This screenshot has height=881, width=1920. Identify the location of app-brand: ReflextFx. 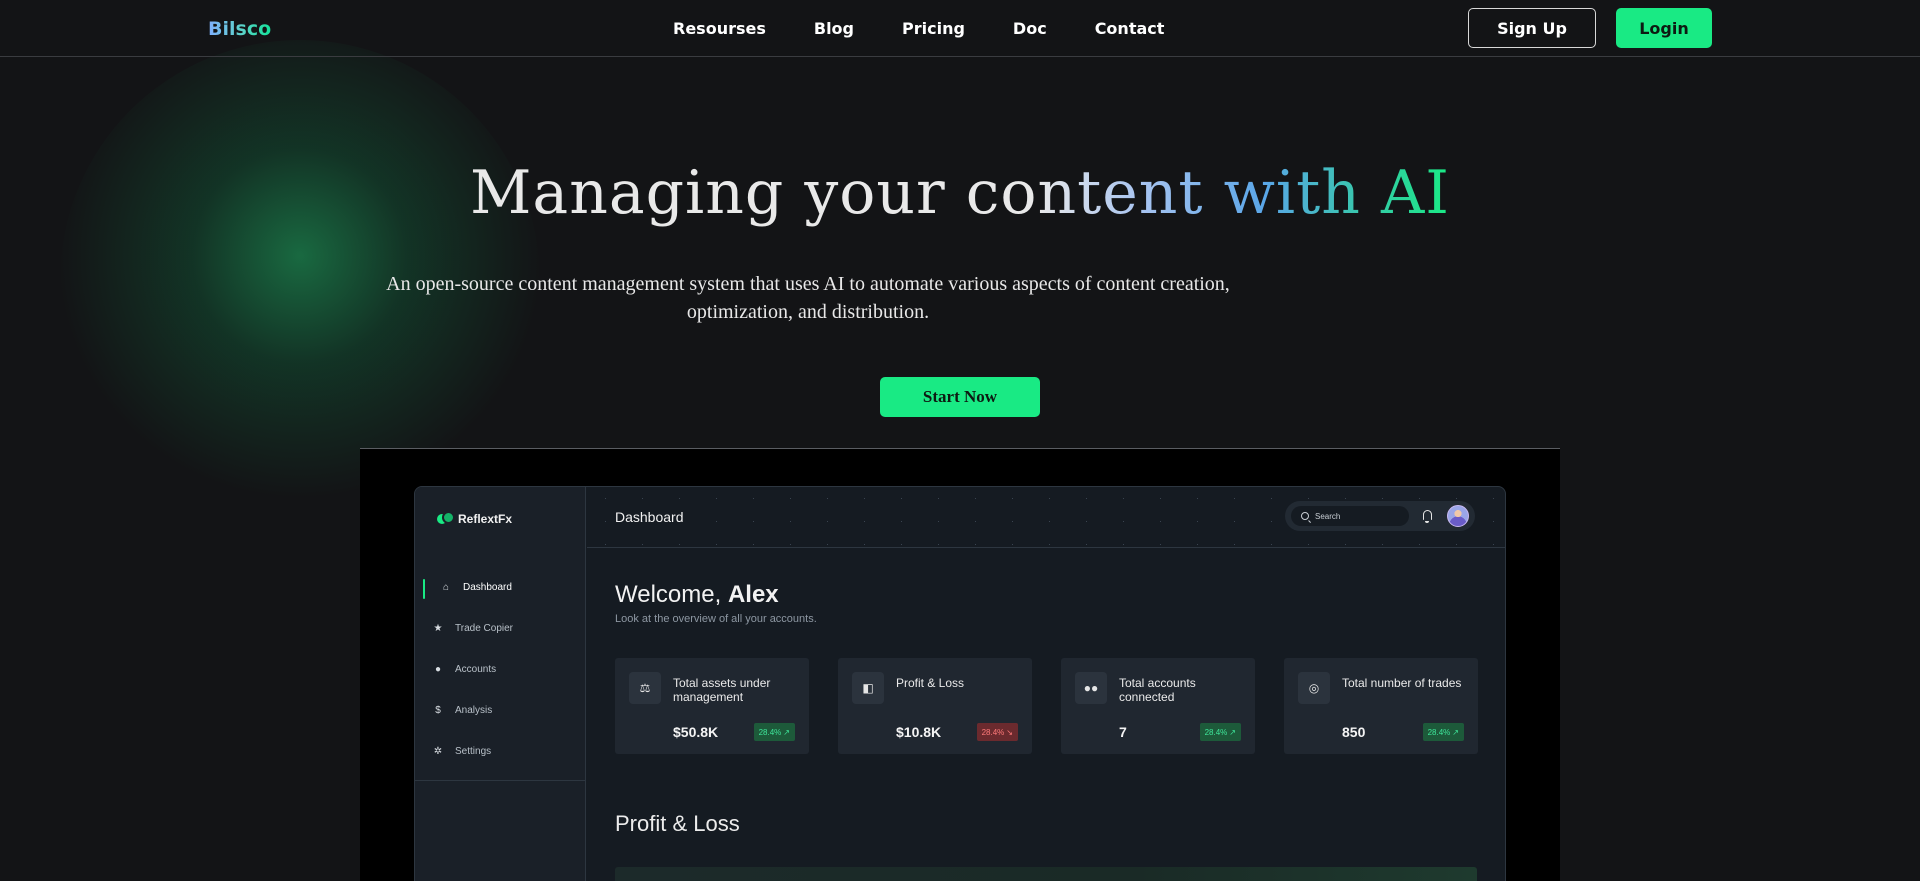
(474, 518).